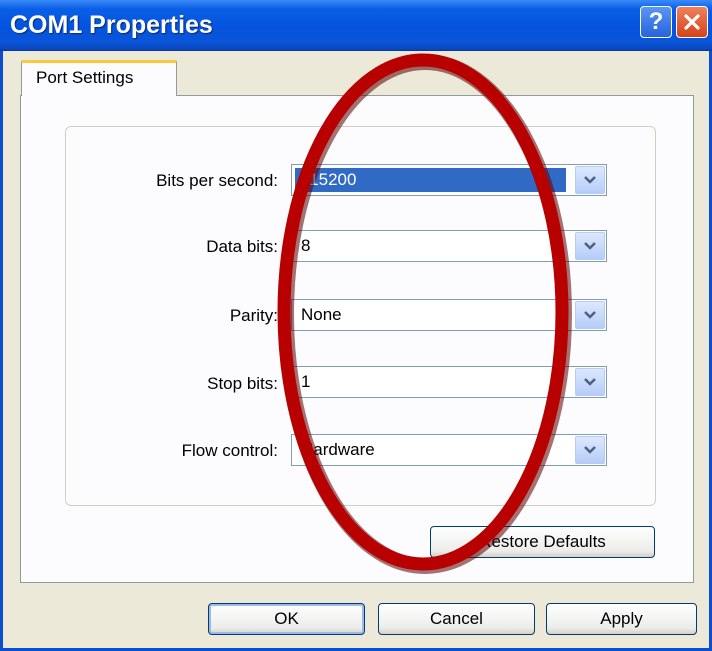 Image resolution: width=712 pixels, height=651 pixels. I want to click on flow-control-value: Hardware, so click(338, 449).